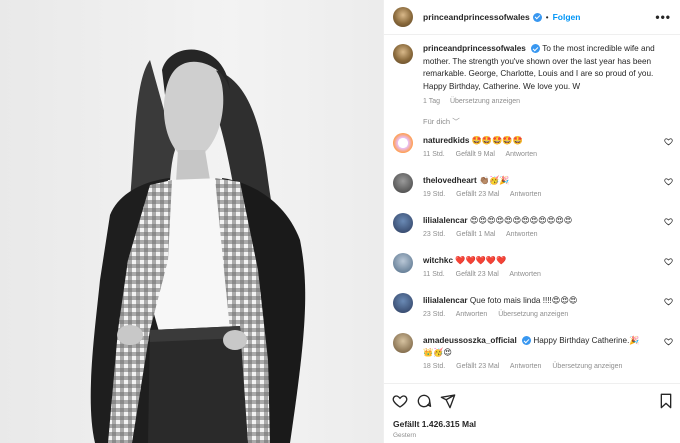  Describe the element at coordinates (403, 17) in the screenshot. I see `author-avatar` at that location.